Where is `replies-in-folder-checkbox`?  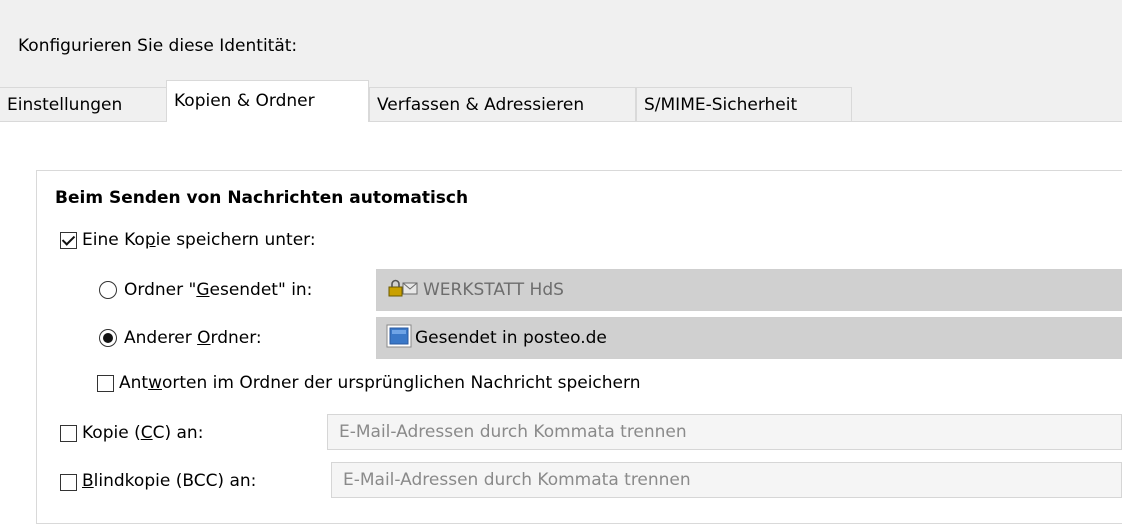
replies-in-folder-checkbox is located at coordinates (105, 383).